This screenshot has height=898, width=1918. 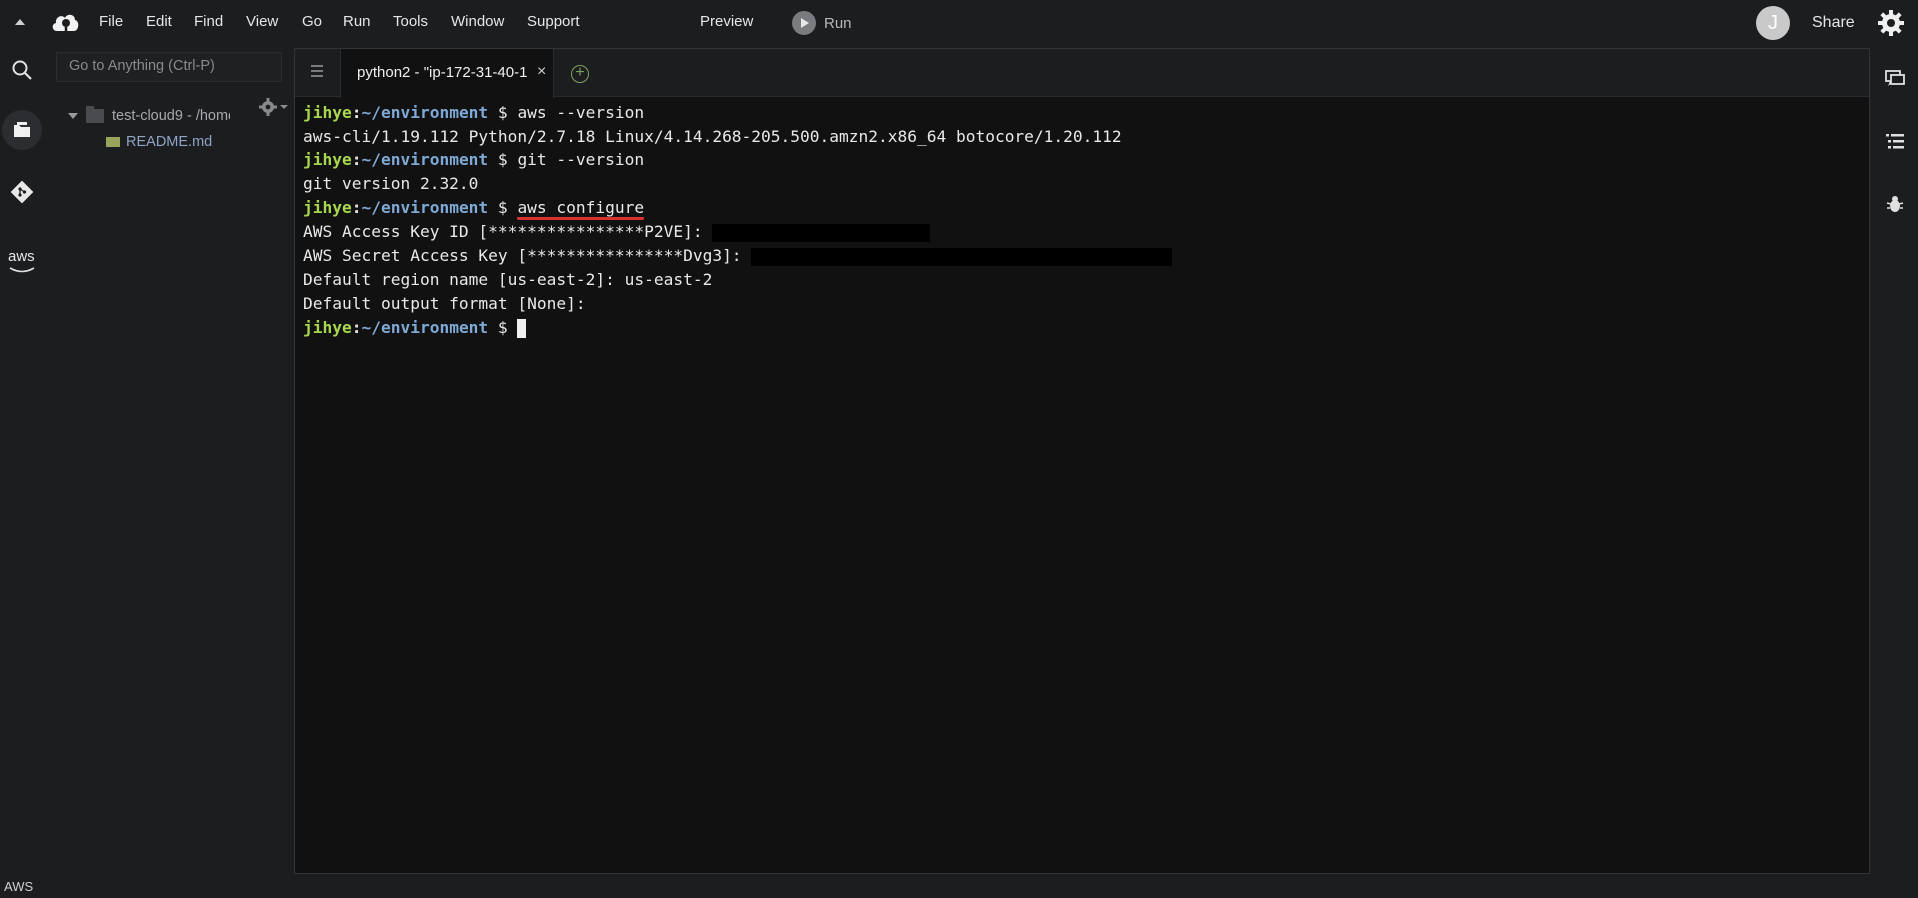 I want to click on tree-file-label: README.md, so click(x=169, y=142).